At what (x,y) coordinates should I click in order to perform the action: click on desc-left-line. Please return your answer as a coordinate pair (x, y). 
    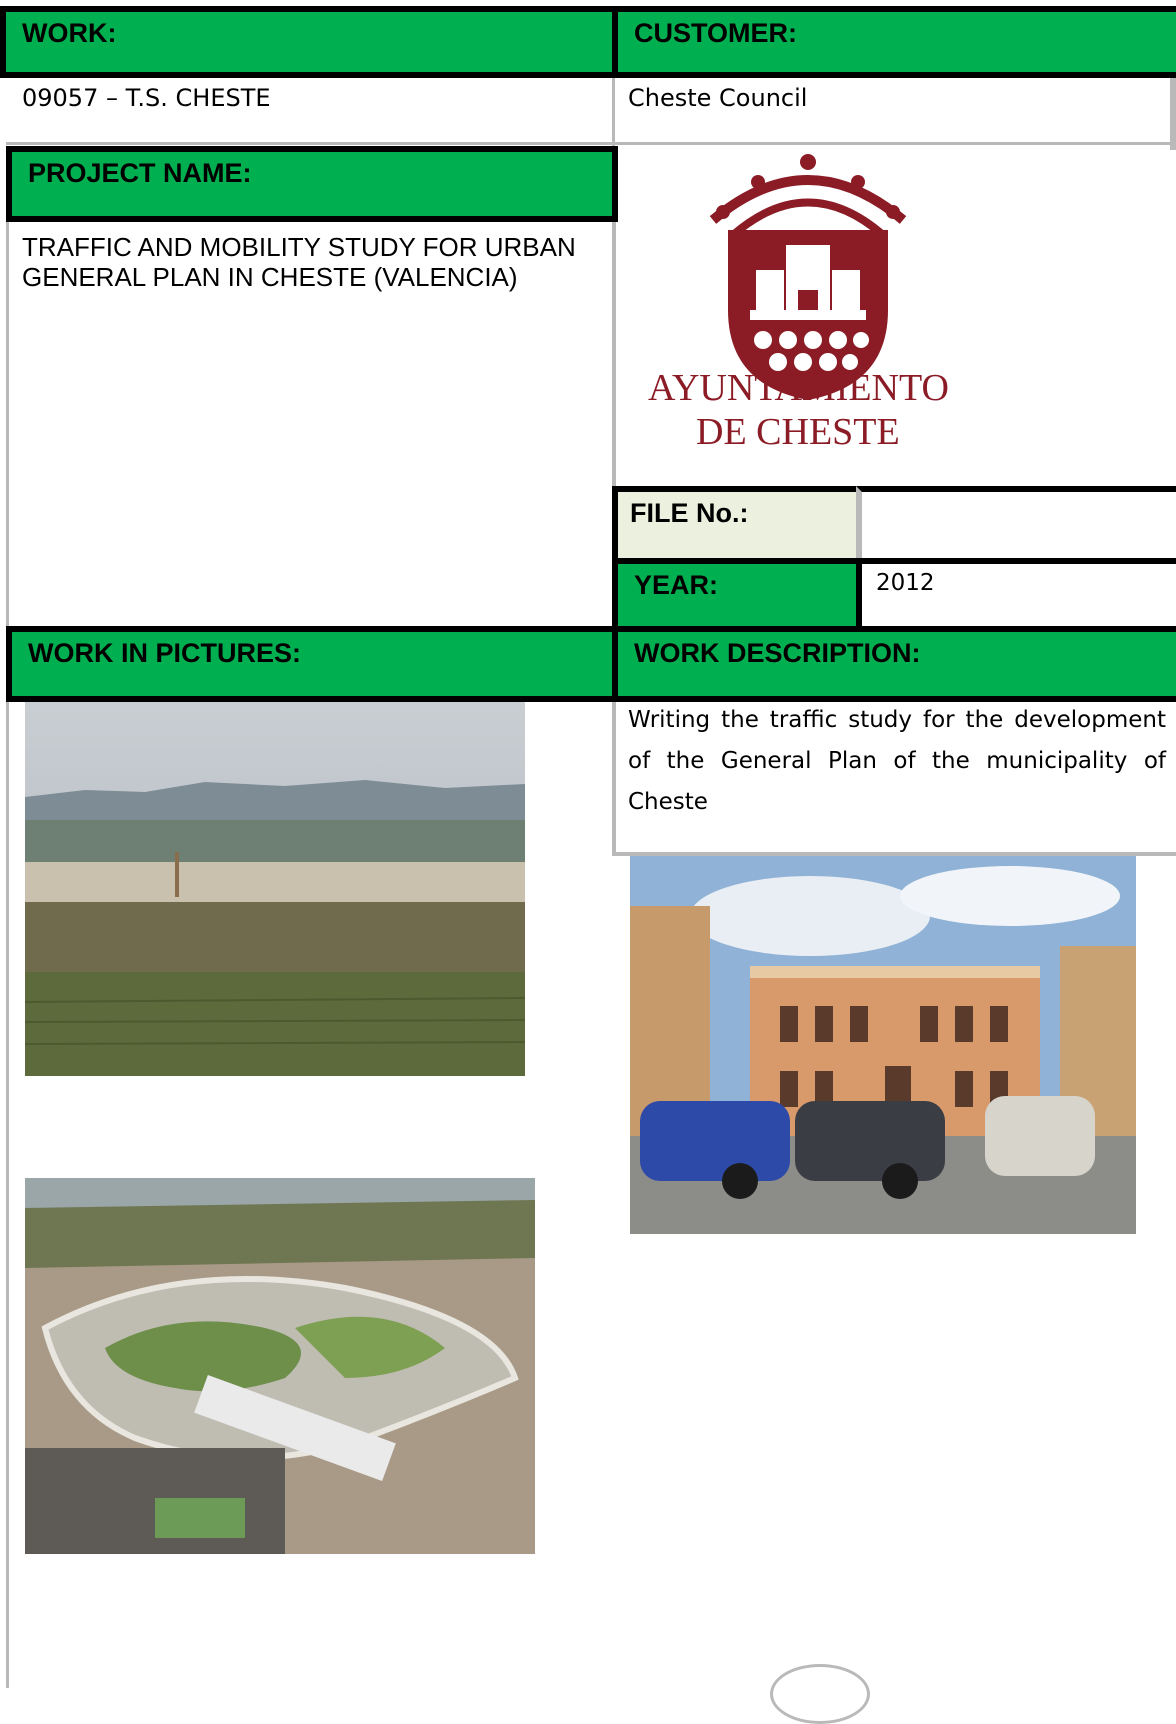
    Looking at the image, I should click on (614, 778).